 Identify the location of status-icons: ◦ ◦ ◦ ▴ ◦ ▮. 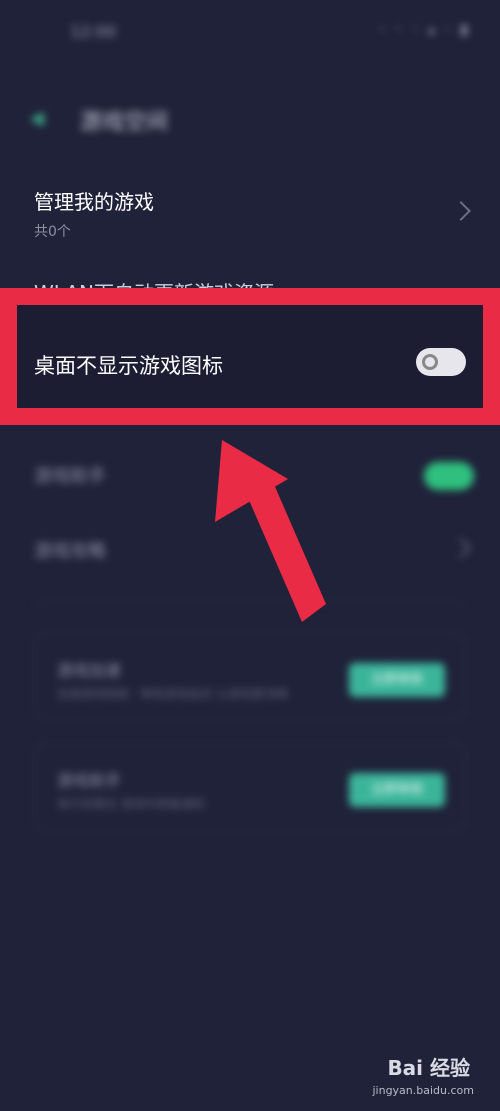
(423, 30).